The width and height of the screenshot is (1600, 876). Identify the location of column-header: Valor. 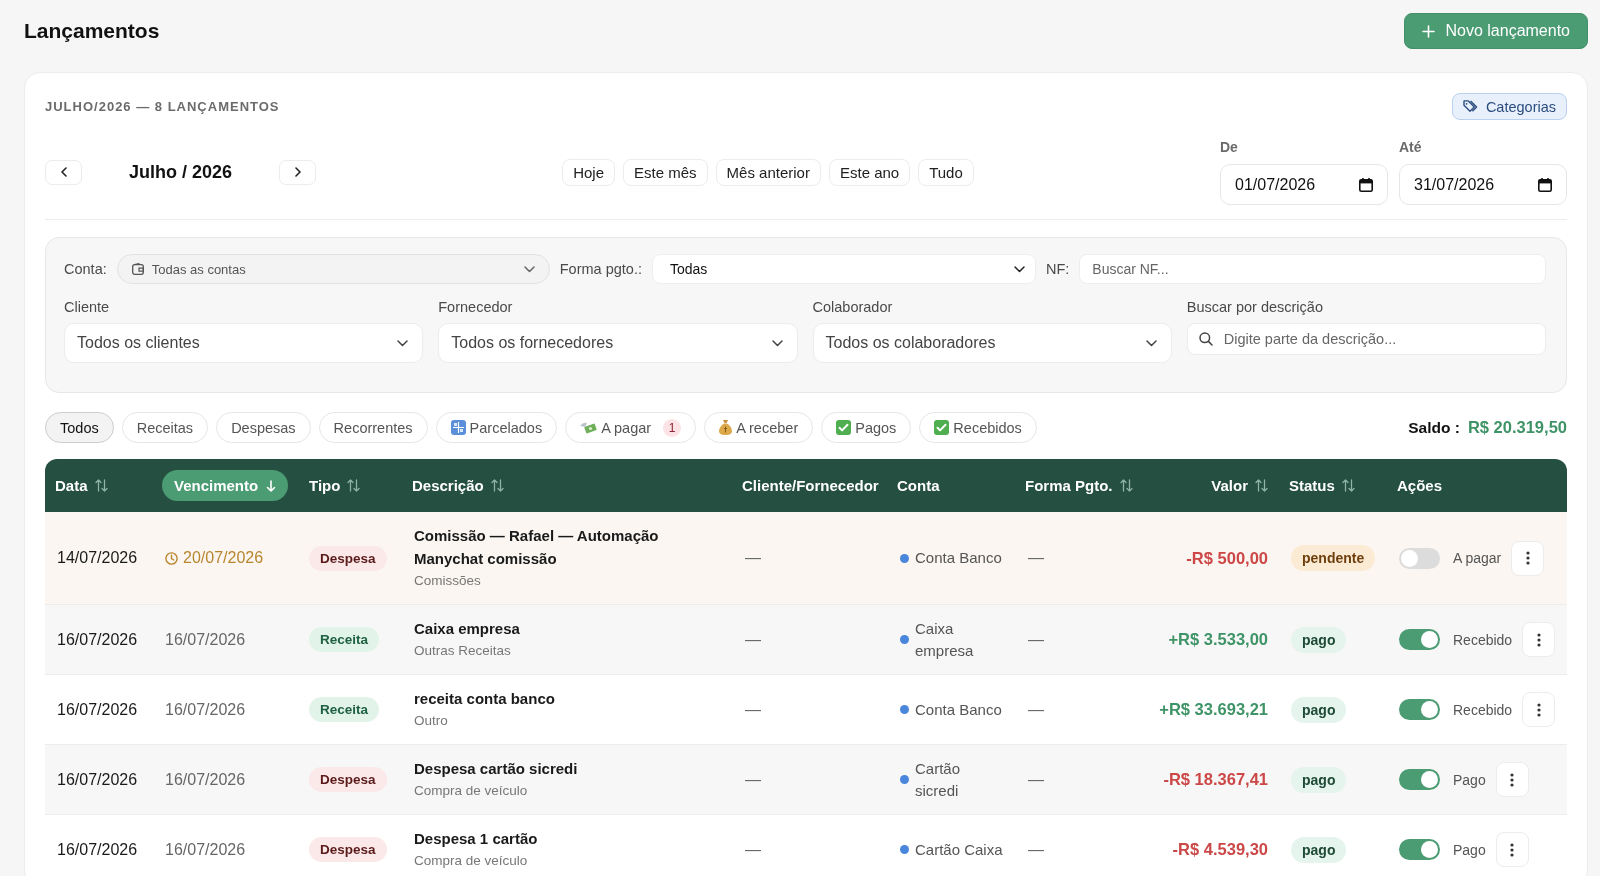
(1239, 485).